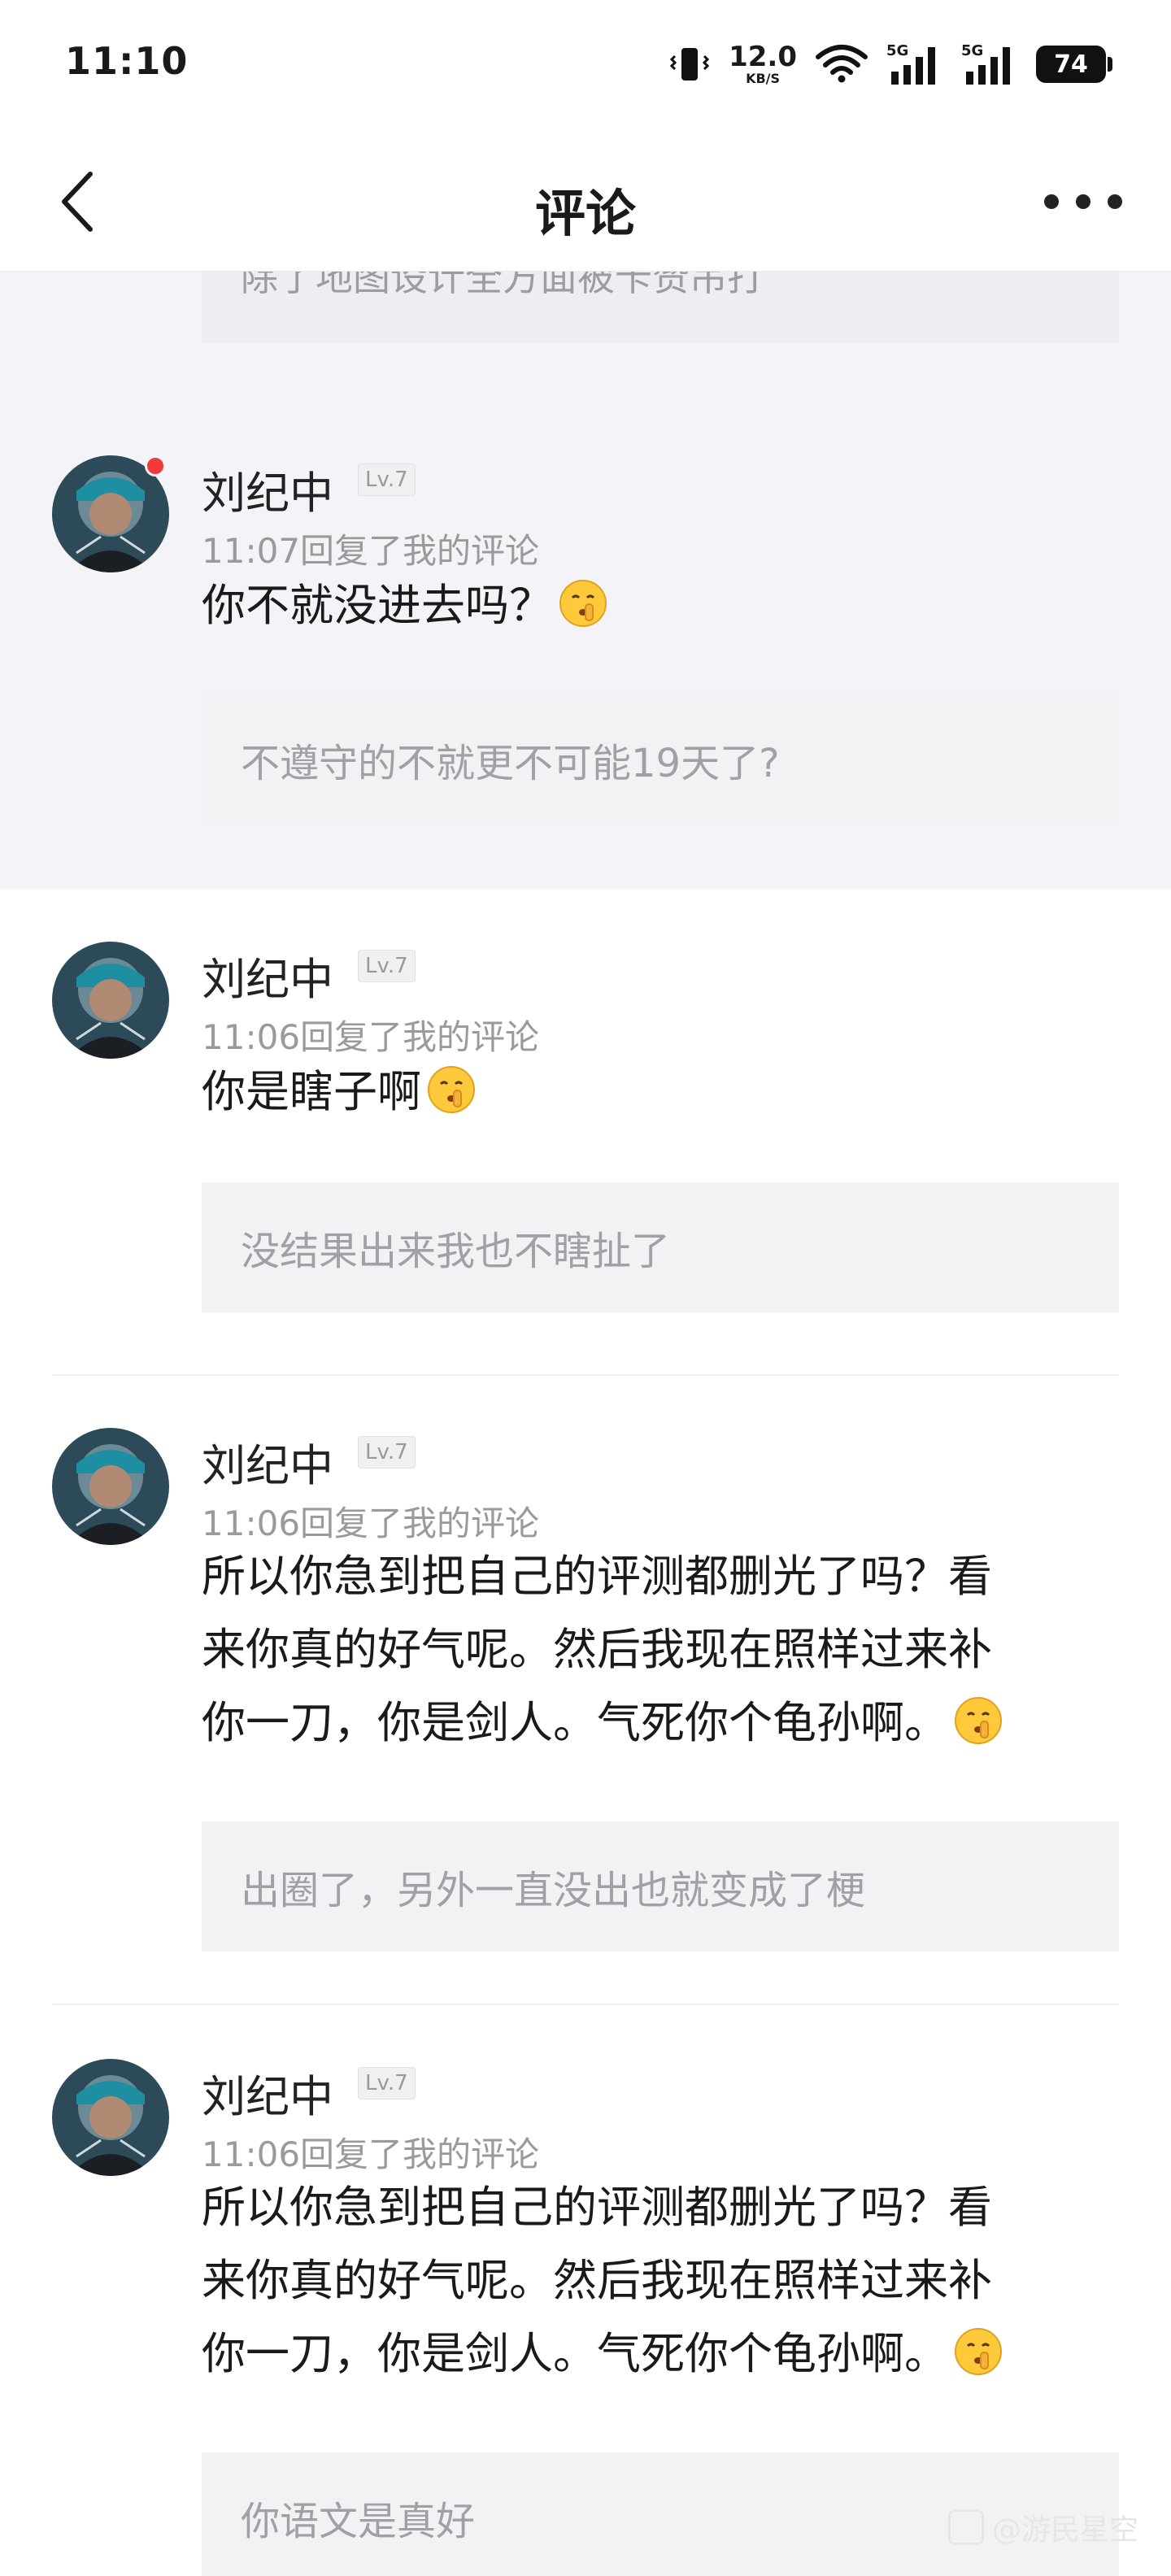 This screenshot has width=1171, height=2576. What do you see at coordinates (764, 78) in the screenshot?
I see `network-speed-unit: KB/S` at bounding box center [764, 78].